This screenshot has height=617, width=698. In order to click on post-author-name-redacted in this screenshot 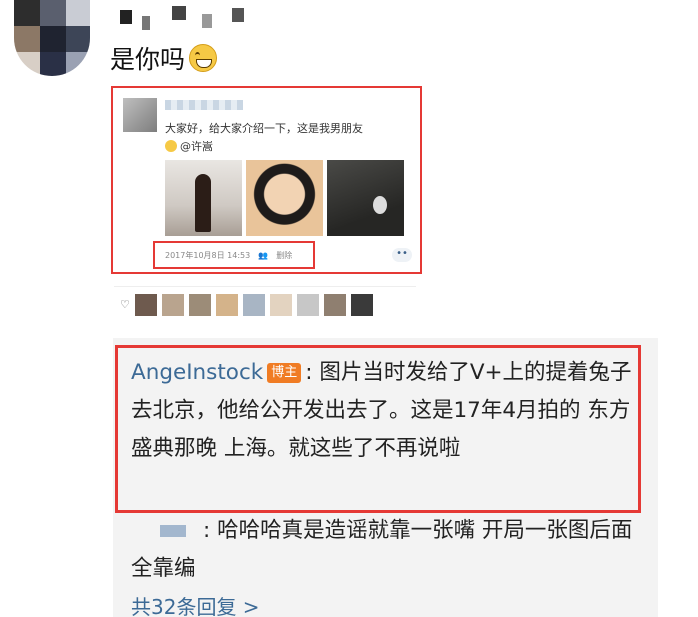, I will do `click(204, 105)`.